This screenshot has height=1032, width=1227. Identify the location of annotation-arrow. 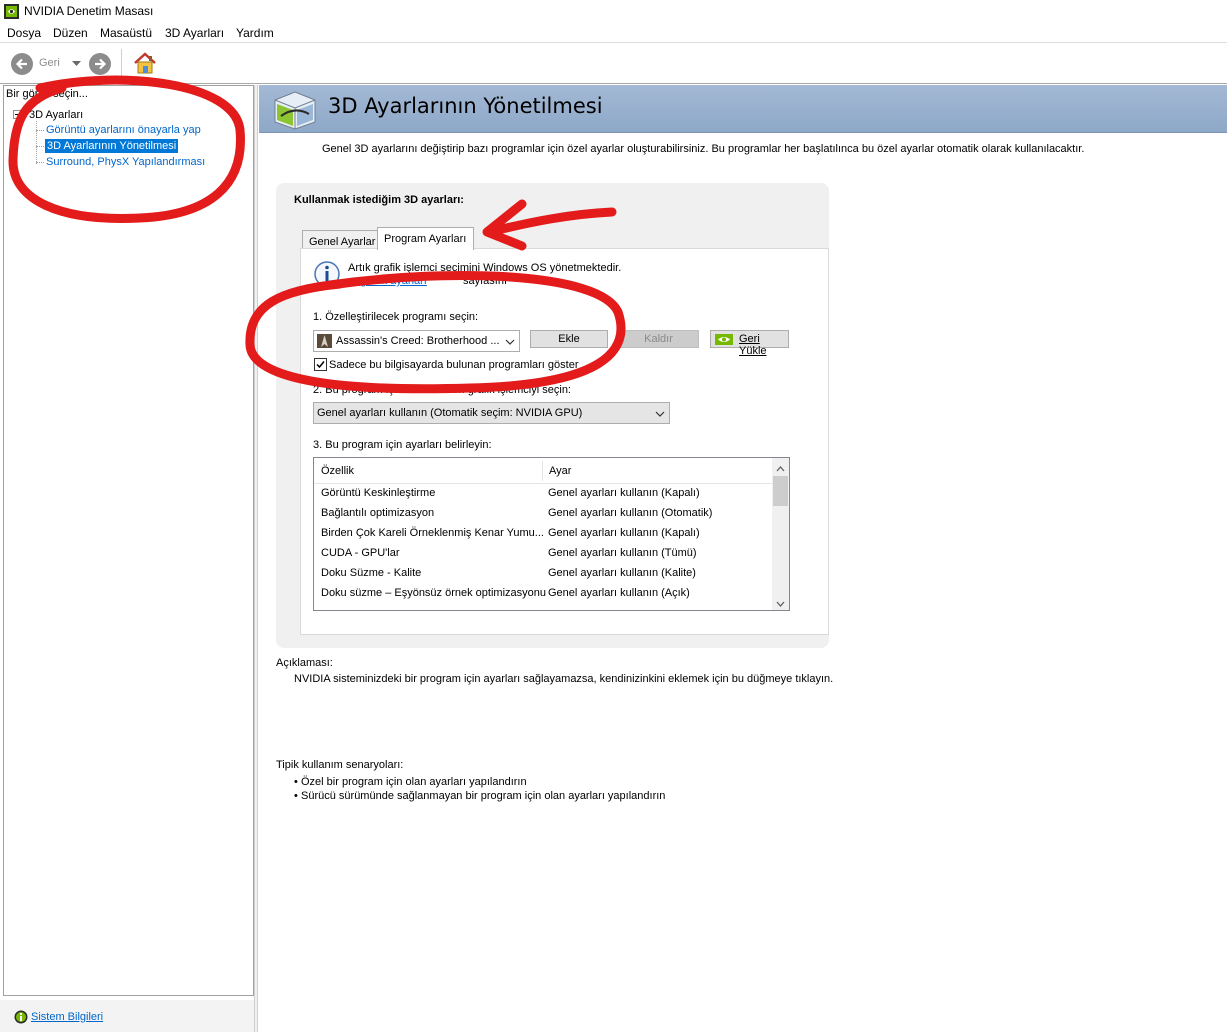
(549, 225).